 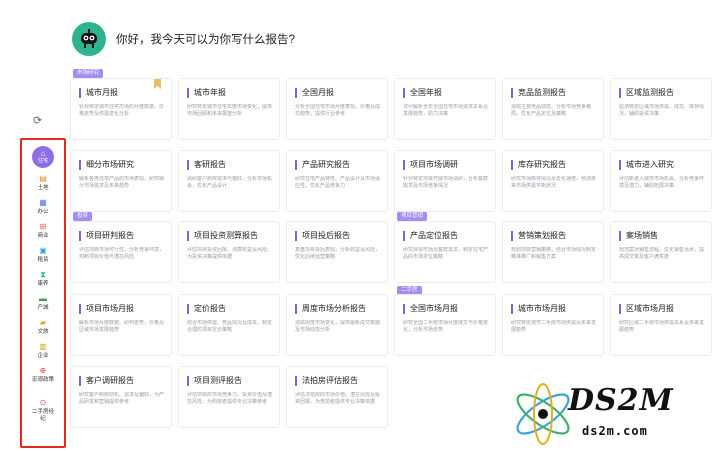 What do you see at coordinates (43, 370) in the screenshot?
I see `macro-policy-icon: ⊕` at bounding box center [43, 370].